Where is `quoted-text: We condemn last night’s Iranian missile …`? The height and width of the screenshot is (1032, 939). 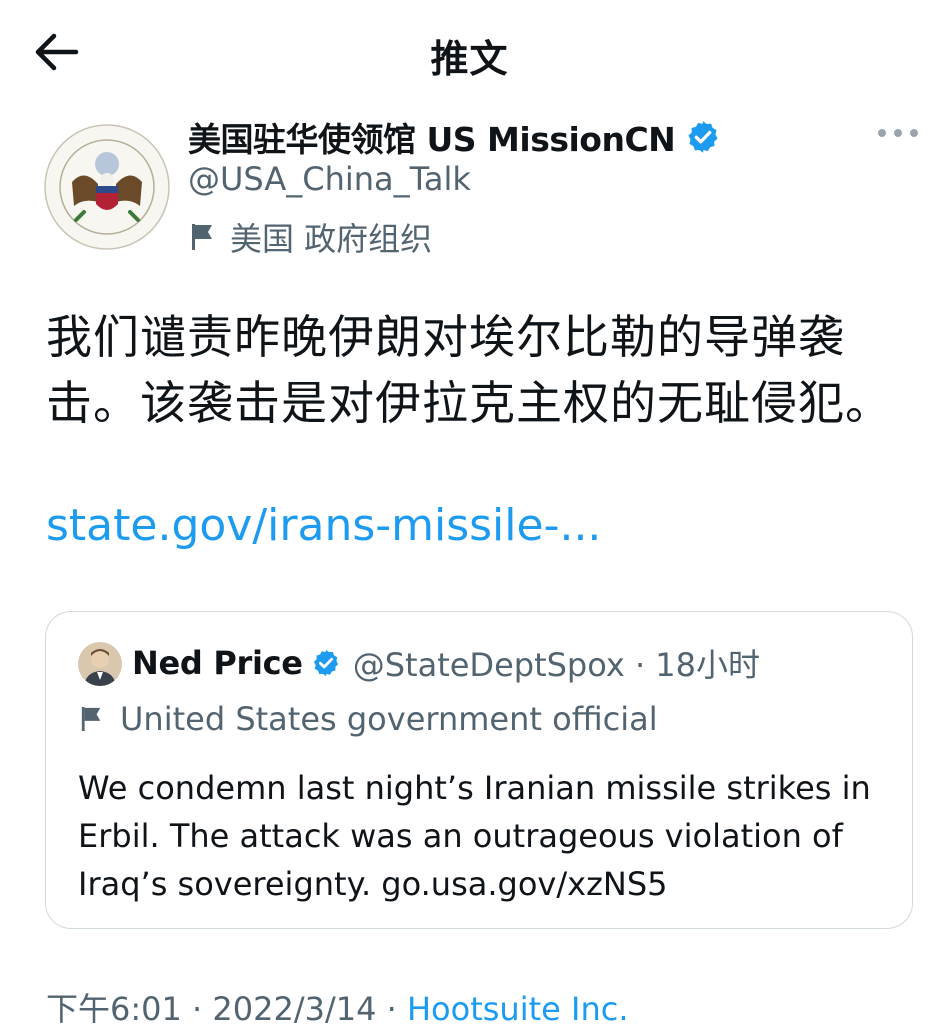 quoted-text: We condemn last night’s Iranian missile … is located at coordinates (474, 836).